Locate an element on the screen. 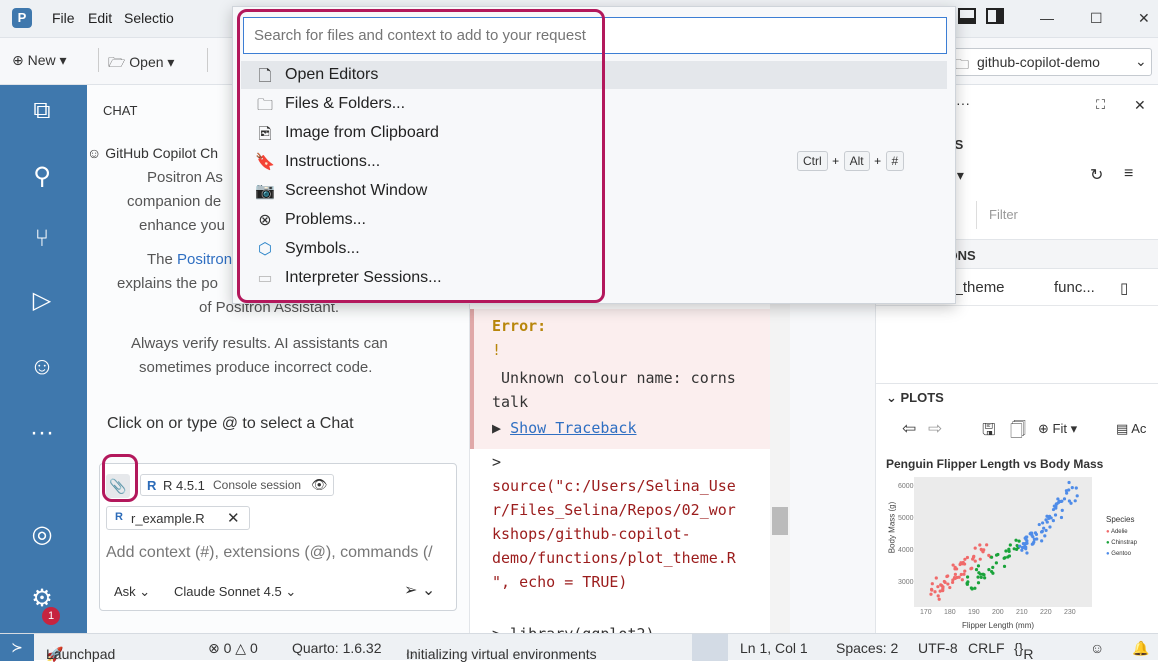  copilot-icon: ☺ is located at coordinates (42, 367).